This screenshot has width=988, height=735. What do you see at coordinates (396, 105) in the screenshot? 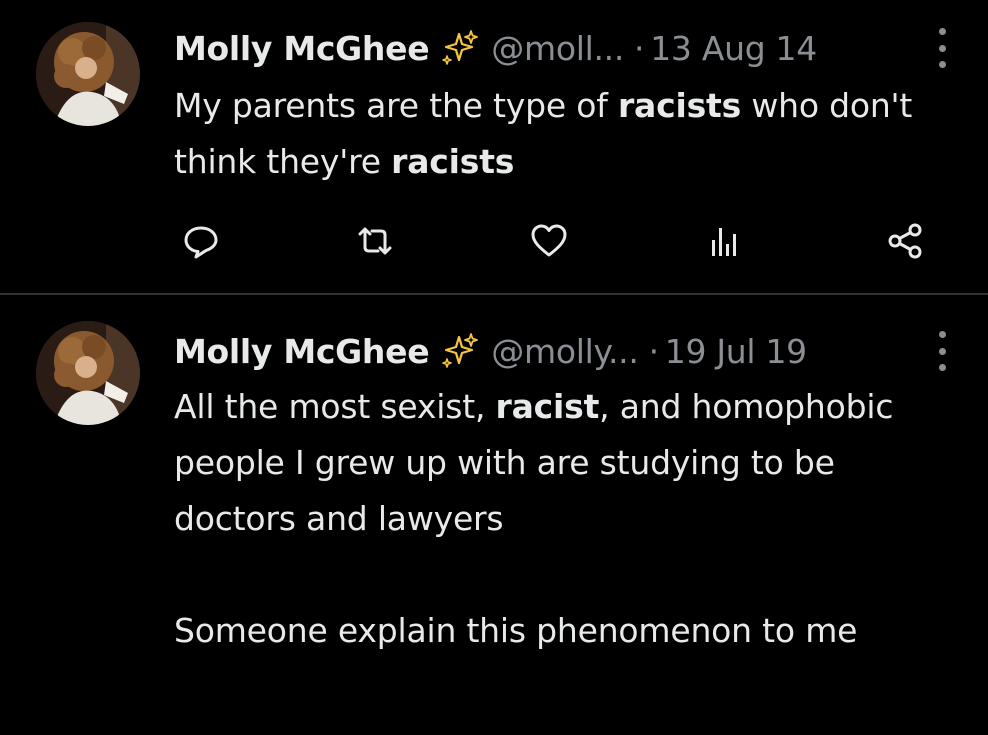
I see `tweet-text-part: My parents are the type of` at bounding box center [396, 105].